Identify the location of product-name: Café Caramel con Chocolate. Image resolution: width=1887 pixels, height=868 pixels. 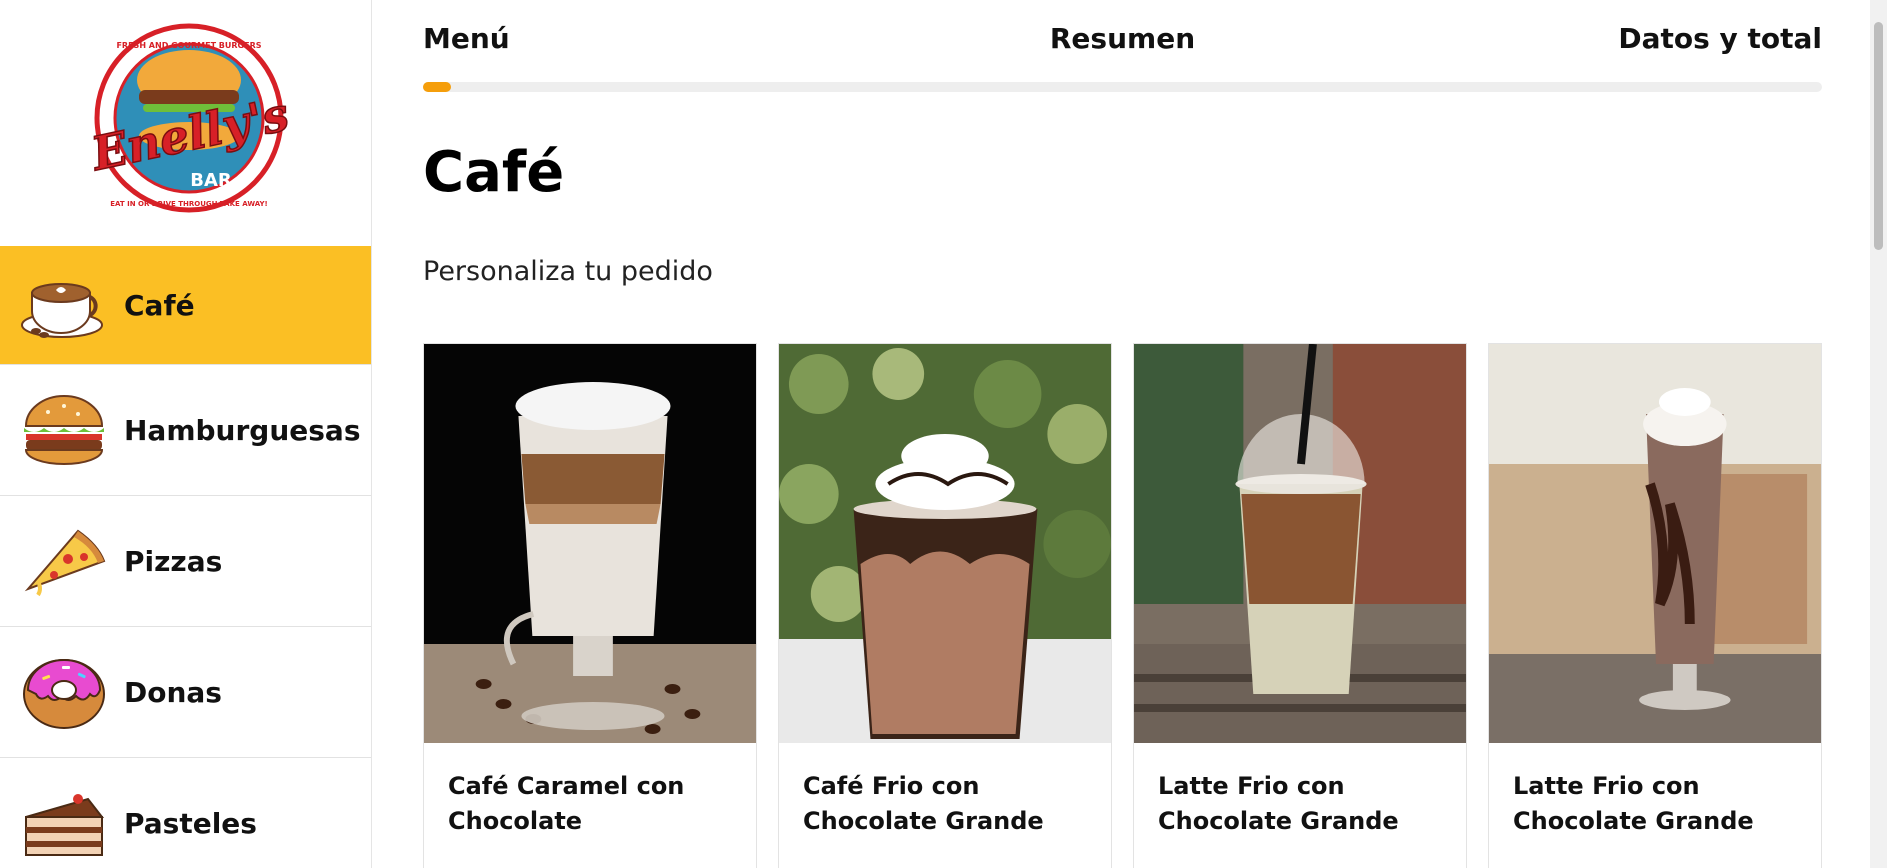
(566, 803).